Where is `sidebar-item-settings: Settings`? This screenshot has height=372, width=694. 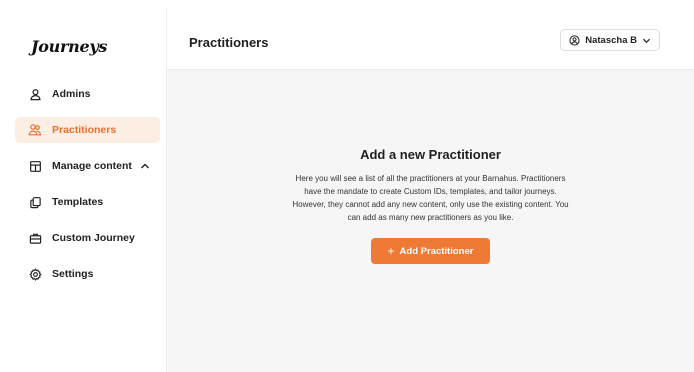 sidebar-item-settings: Settings is located at coordinates (87, 274).